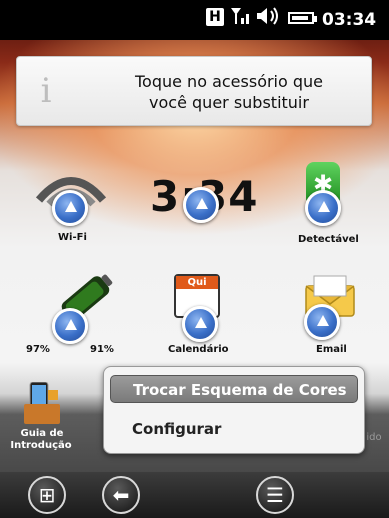 This screenshot has width=389, height=518. Describe the element at coordinates (234, 389) in the screenshot. I see `menu-item-change-colors: Trocar Esquema de Cores` at that location.